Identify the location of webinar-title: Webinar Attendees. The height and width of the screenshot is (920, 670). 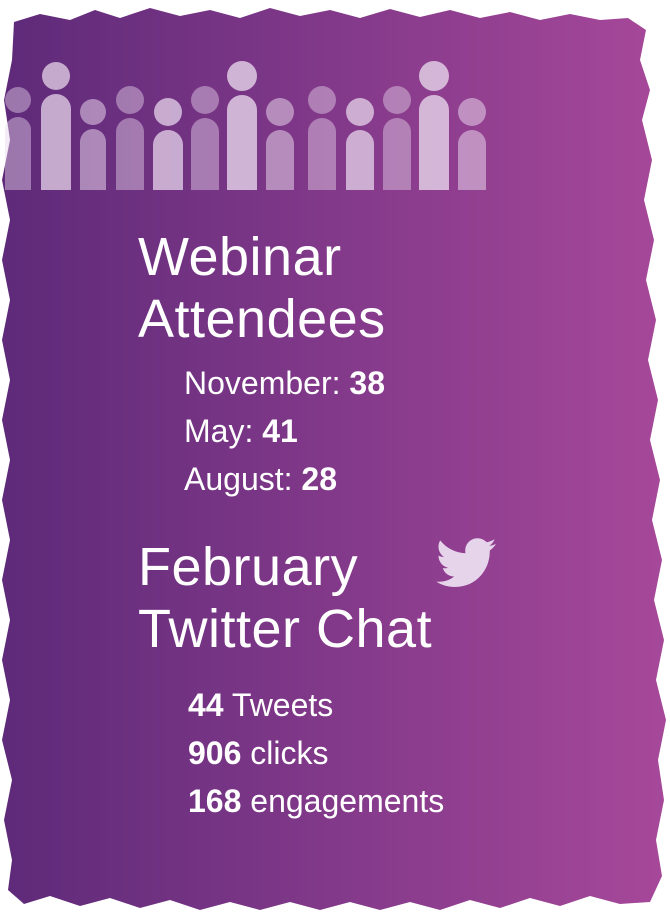
(262, 288).